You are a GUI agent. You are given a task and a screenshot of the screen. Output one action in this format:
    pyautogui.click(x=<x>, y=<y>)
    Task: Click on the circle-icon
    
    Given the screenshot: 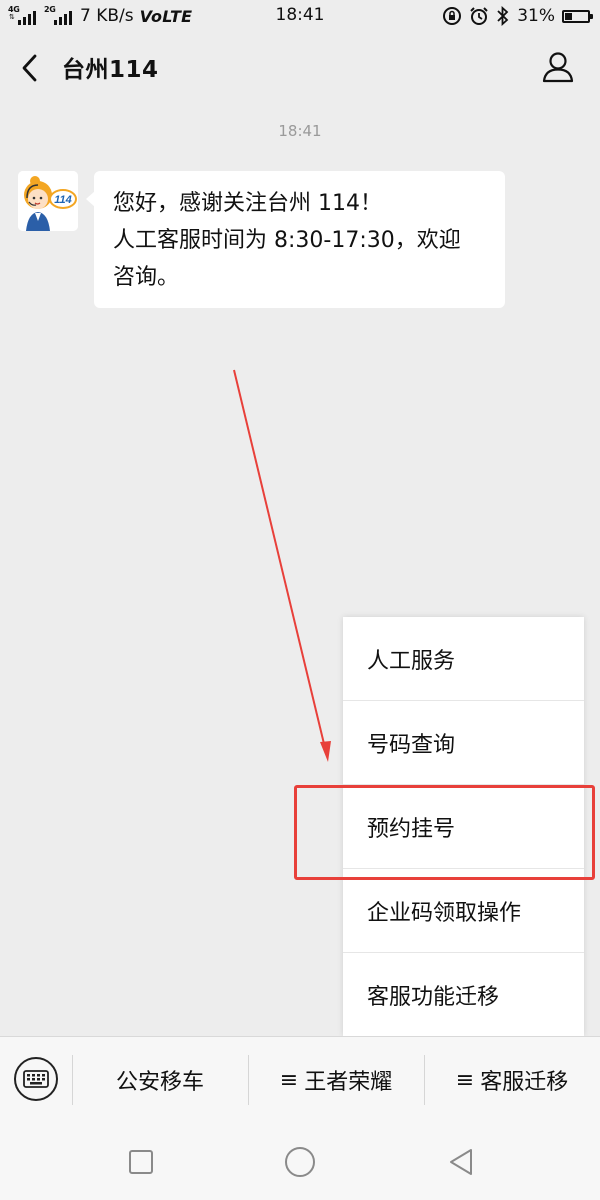 What is the action you would take?
    pyautogui.click(x=300, y=1162)
    